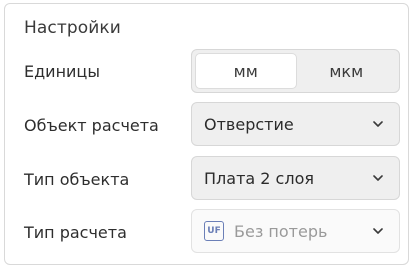 This screenshot has width=412, height=266. I want to click on calc-object-select: Отверстие, so click(295, 124).